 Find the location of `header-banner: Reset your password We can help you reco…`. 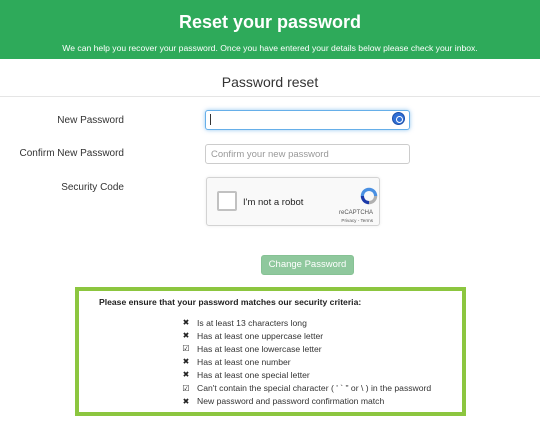

header-banner: Reset your password We can help you reco… is located at coordinates (270, 29).